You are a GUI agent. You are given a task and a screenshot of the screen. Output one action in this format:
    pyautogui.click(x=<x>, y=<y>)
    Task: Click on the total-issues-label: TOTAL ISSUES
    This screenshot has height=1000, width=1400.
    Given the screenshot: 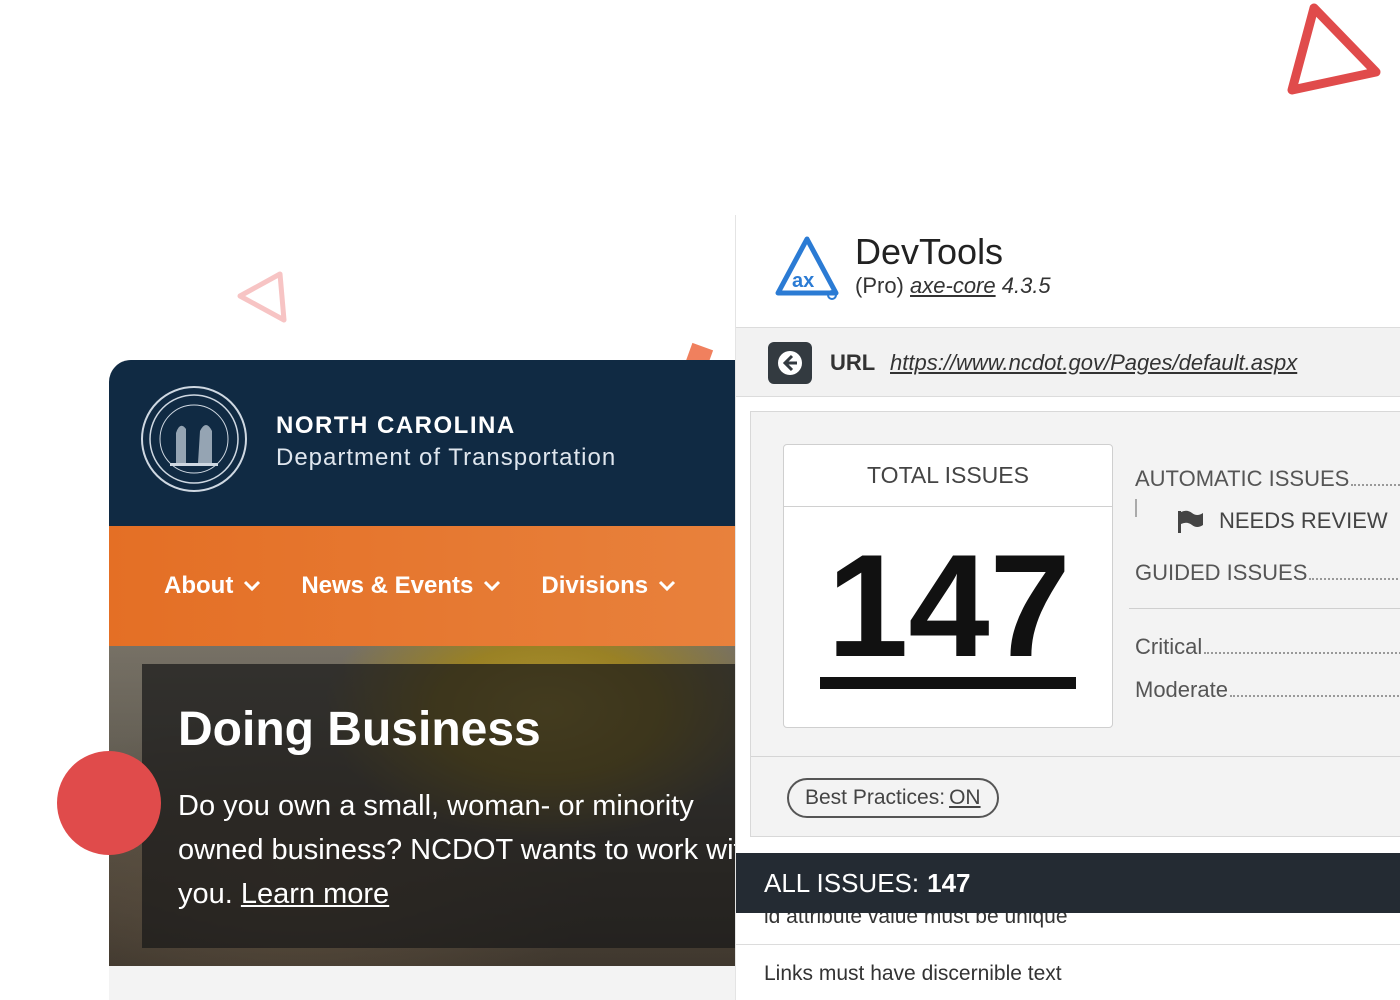 What is the action you would take?
    pyautogui.click(x=948, y=476)
    